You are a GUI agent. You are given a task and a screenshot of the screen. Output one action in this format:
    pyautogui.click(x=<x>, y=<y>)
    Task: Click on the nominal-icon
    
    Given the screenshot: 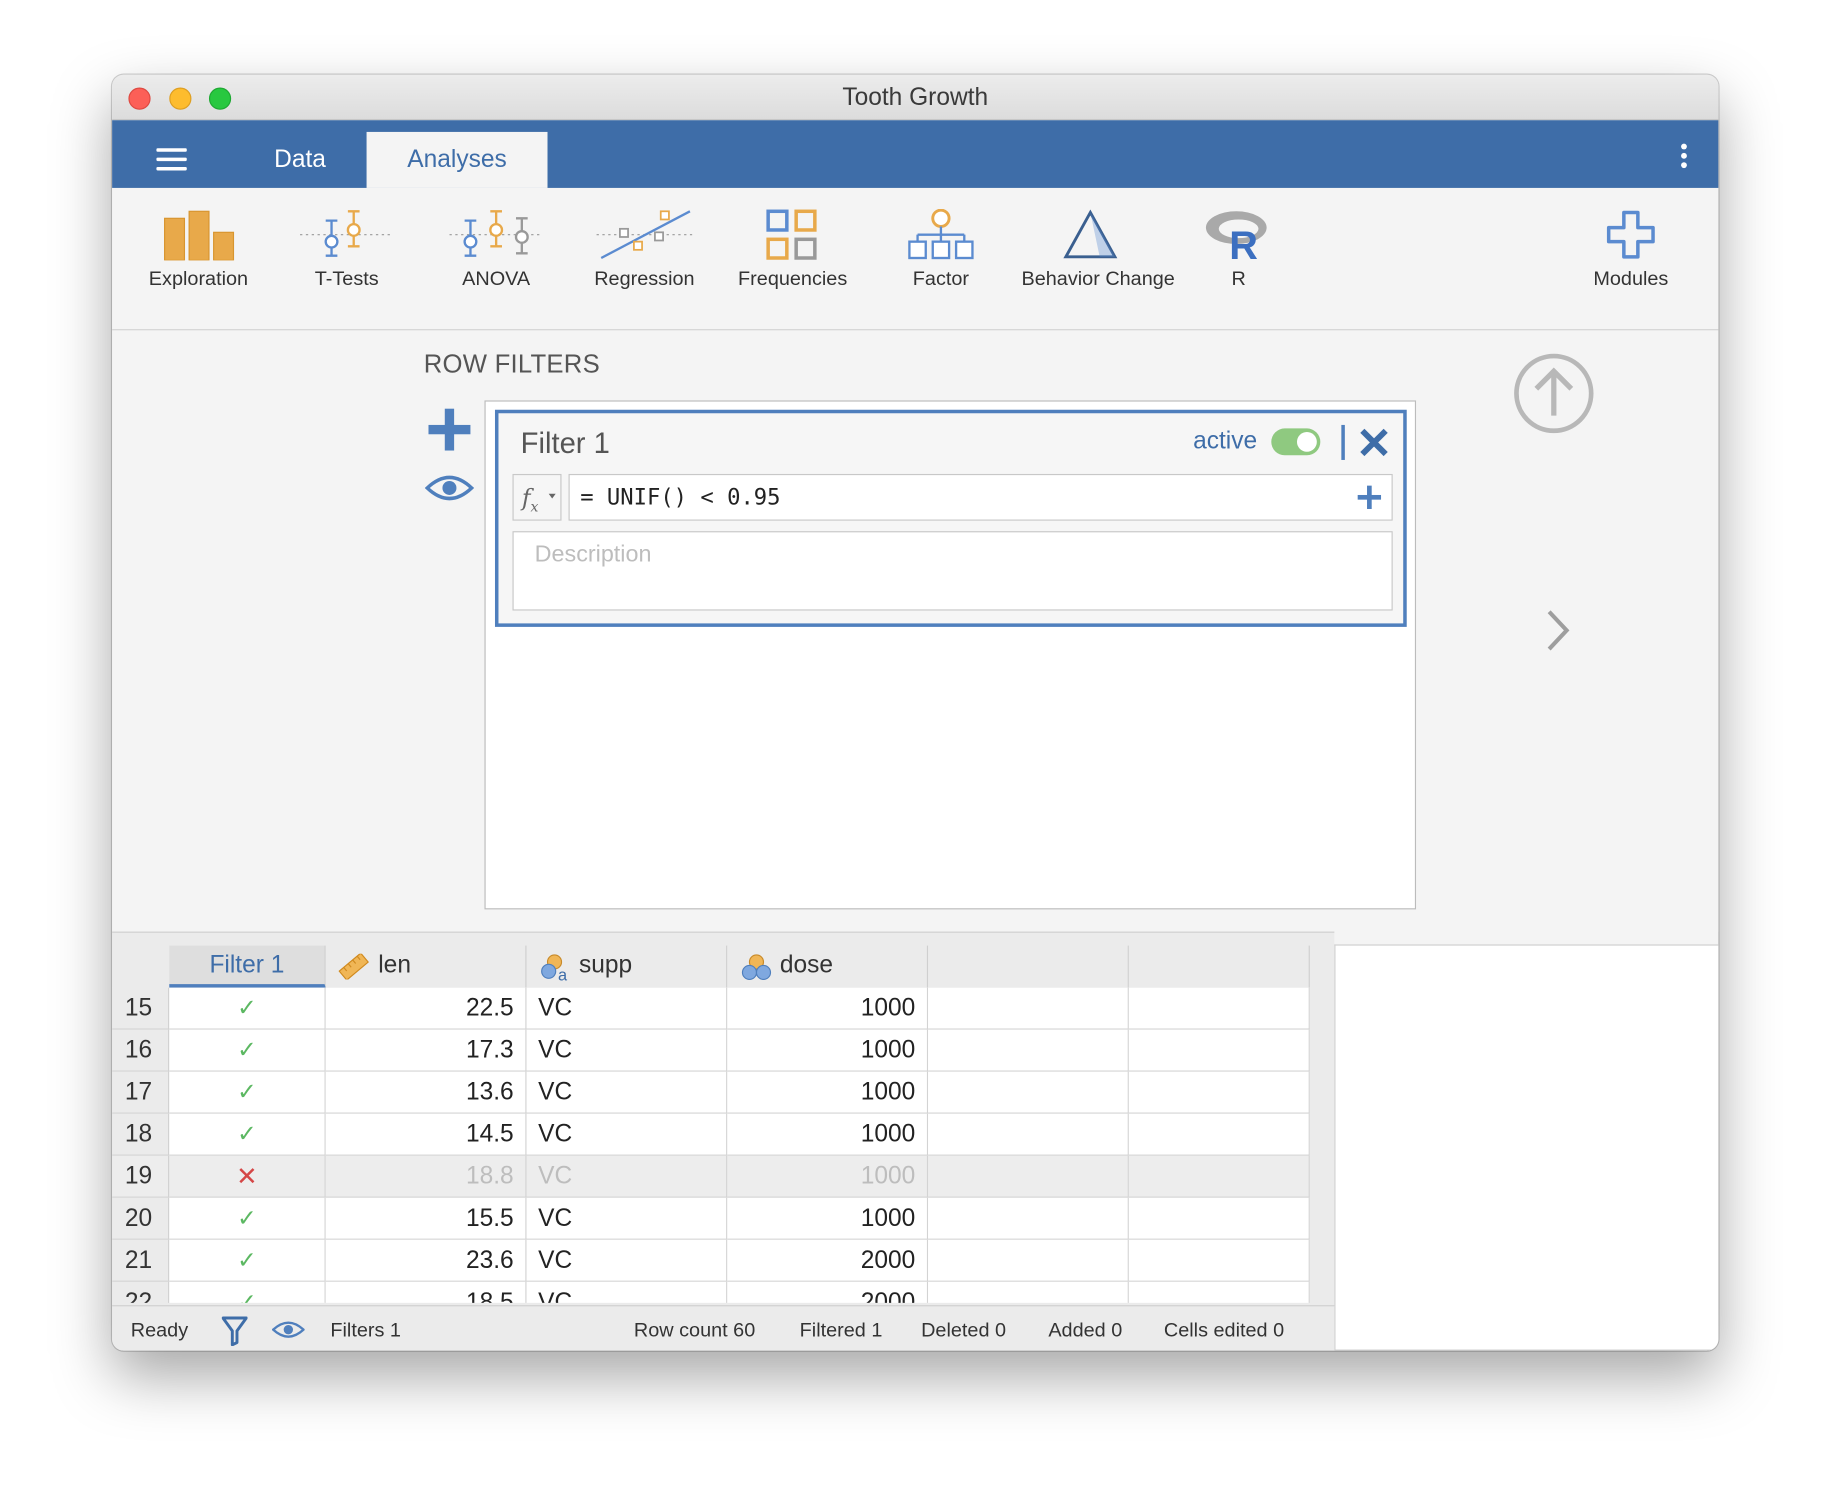 What is the action you would take?
    pyautogui.click(x=756, y=967)
    